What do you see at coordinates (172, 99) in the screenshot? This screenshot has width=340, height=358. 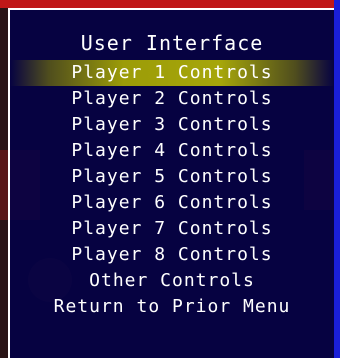 I see `menu-item-player-2-controls: Player 2 Controls` at bounding box center [172, 99].